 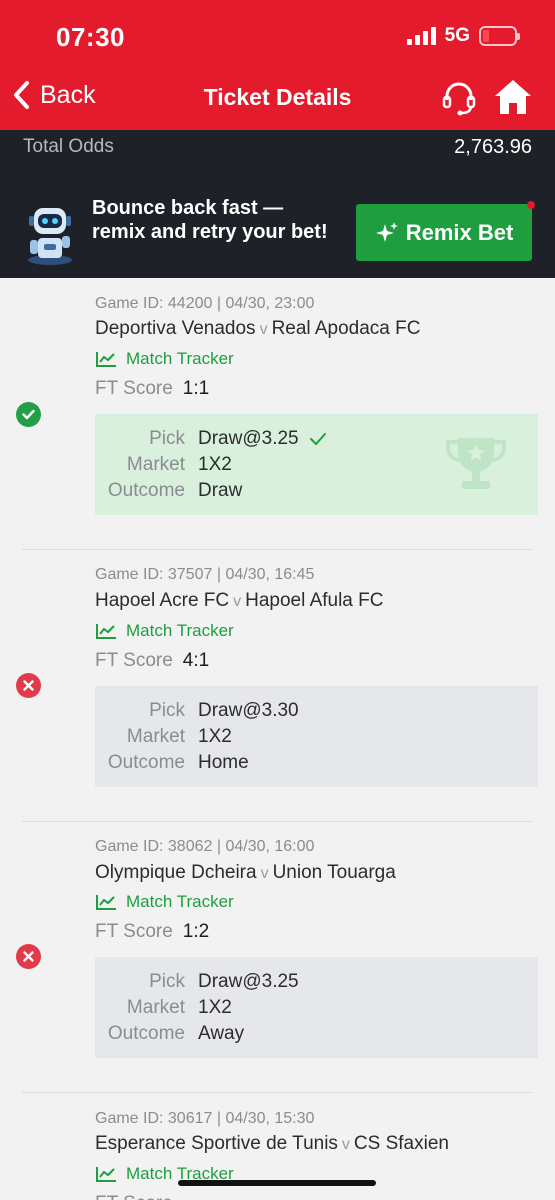 What do you see at coordinates (216, 1143) in the screenshot?
I see `home-team: Esperance Sportive de Tunis` at bounding box center [216, 1143].